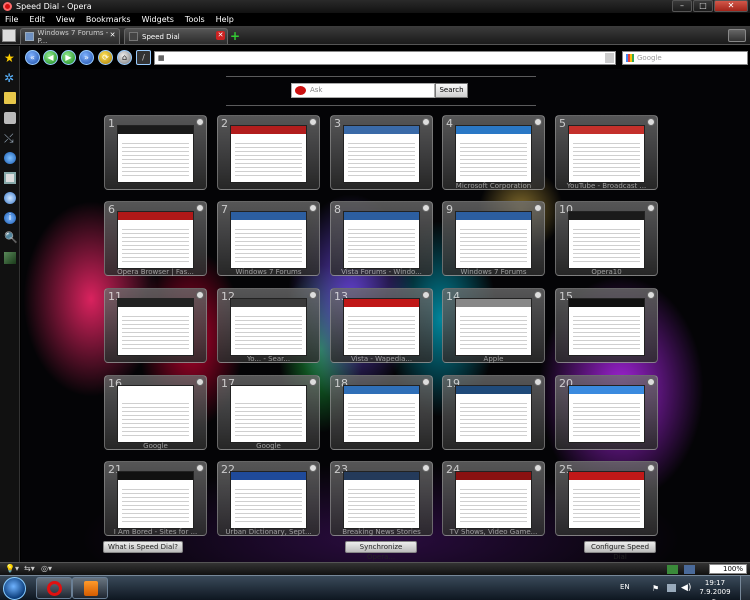 This screenshot has width=750, height=600. What do you see at coordinates (728, 569) in the screenshot?
I see `zoom-control: 100%` at bounding box center [728, 569].